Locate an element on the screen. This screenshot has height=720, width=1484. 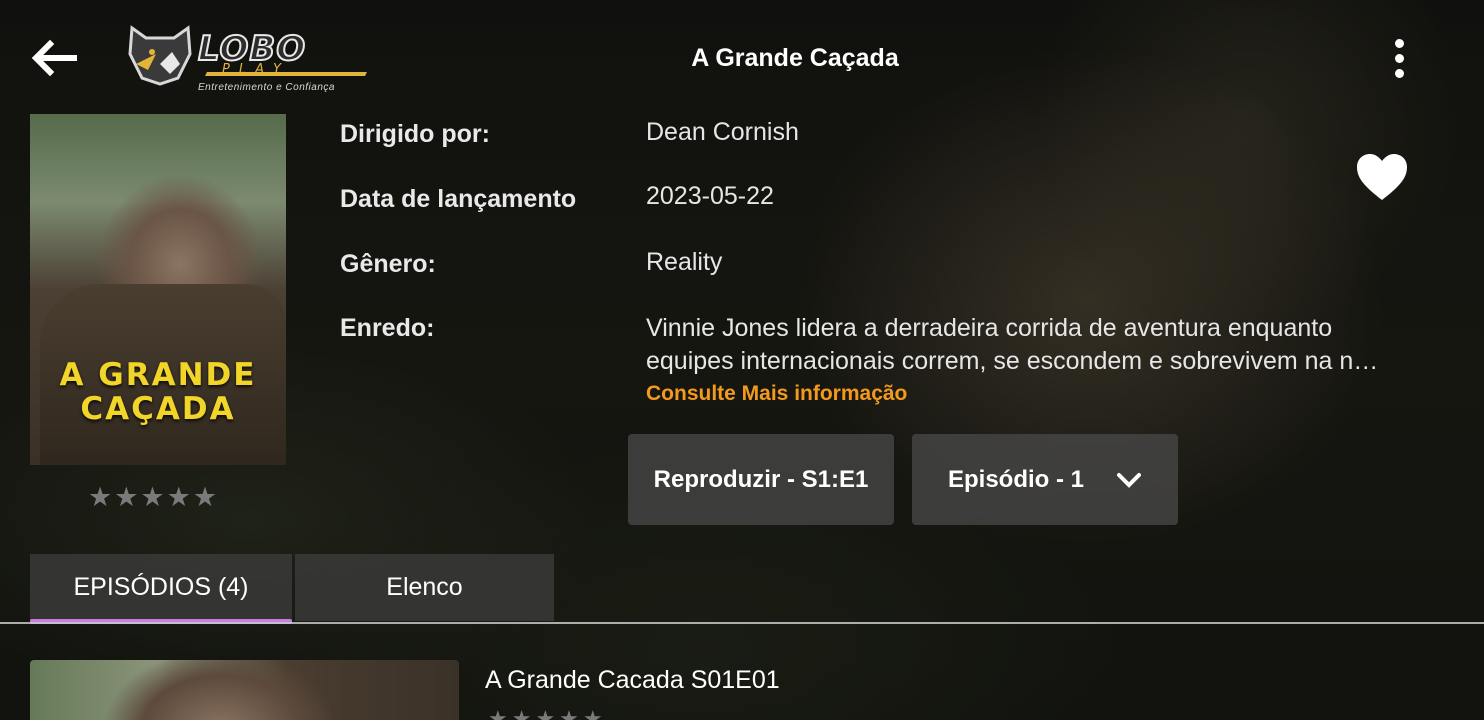
poster-title: A GRANDE CAÇADA is located at coordinates (158, 392).